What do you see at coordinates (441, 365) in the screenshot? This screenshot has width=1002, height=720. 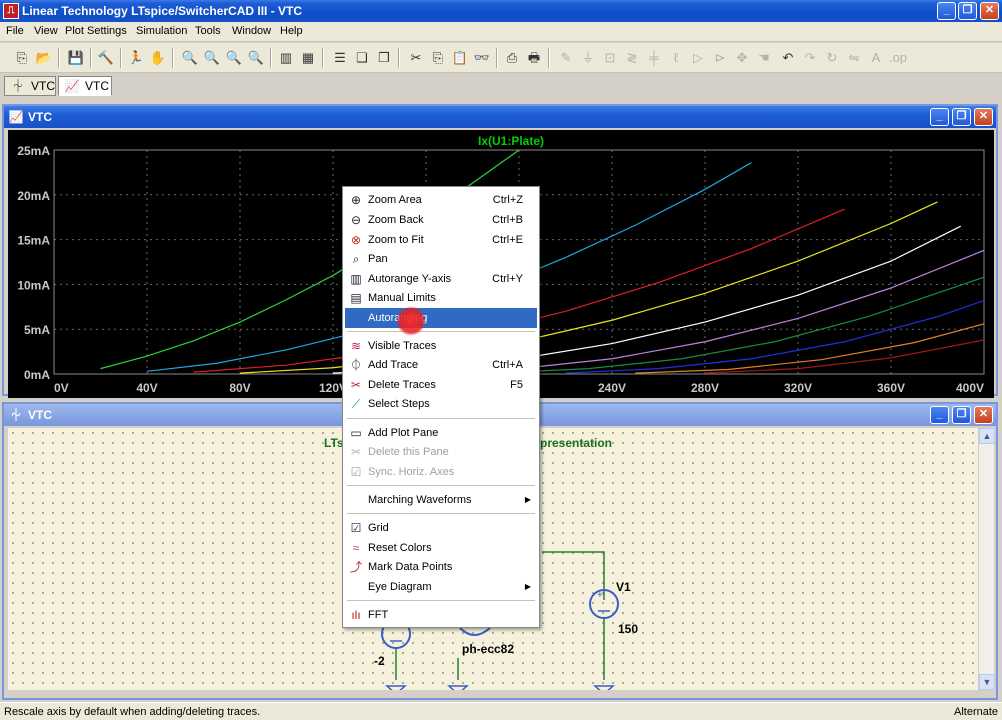 I see `menu-item-add-trace: ⏀ Add Trace Ctrl+A` at bounding box center [441, 365].